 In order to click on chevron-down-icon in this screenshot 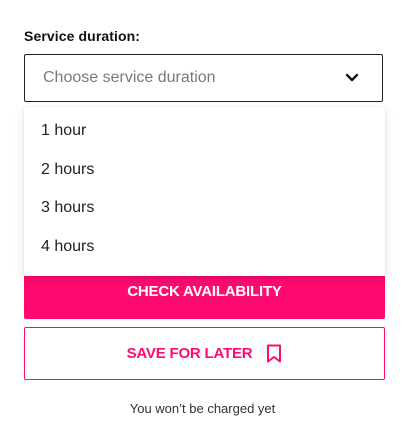, I will do `click(352, 78)`.